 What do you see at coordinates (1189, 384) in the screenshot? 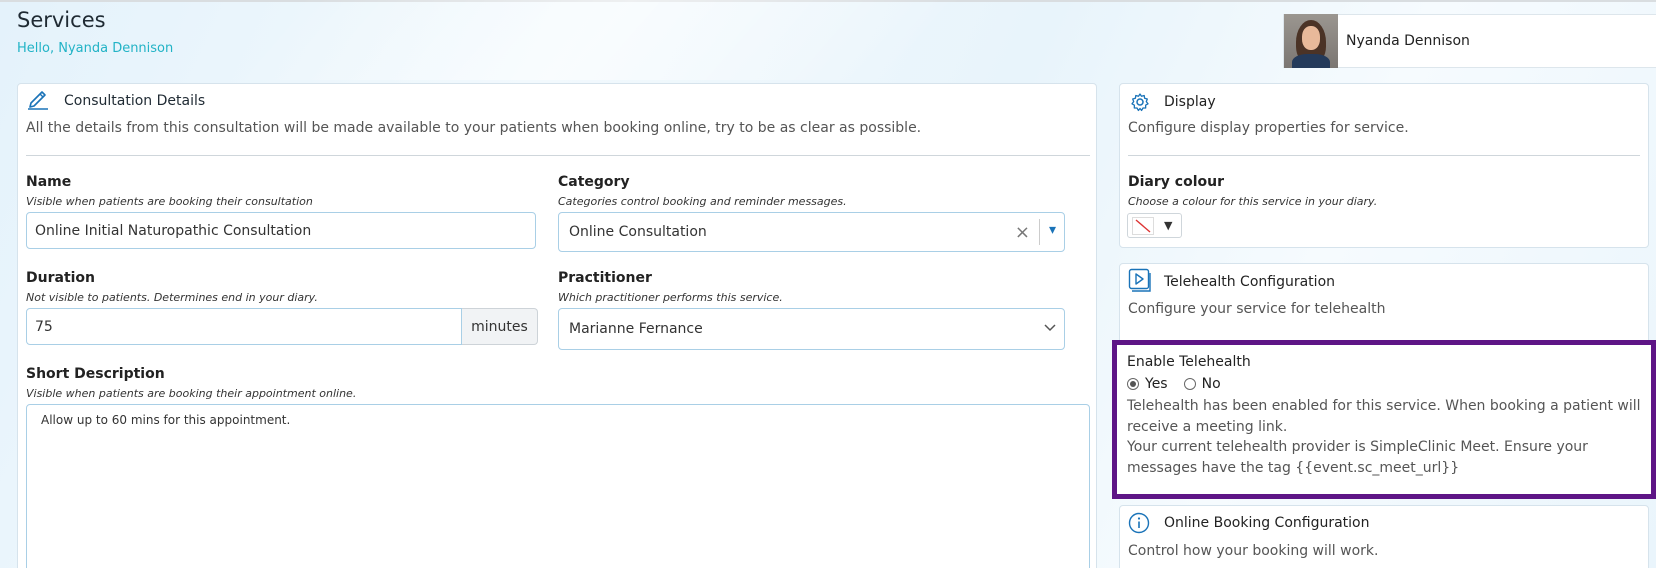
I see `no-radio` at bounding box center [1189, 384].